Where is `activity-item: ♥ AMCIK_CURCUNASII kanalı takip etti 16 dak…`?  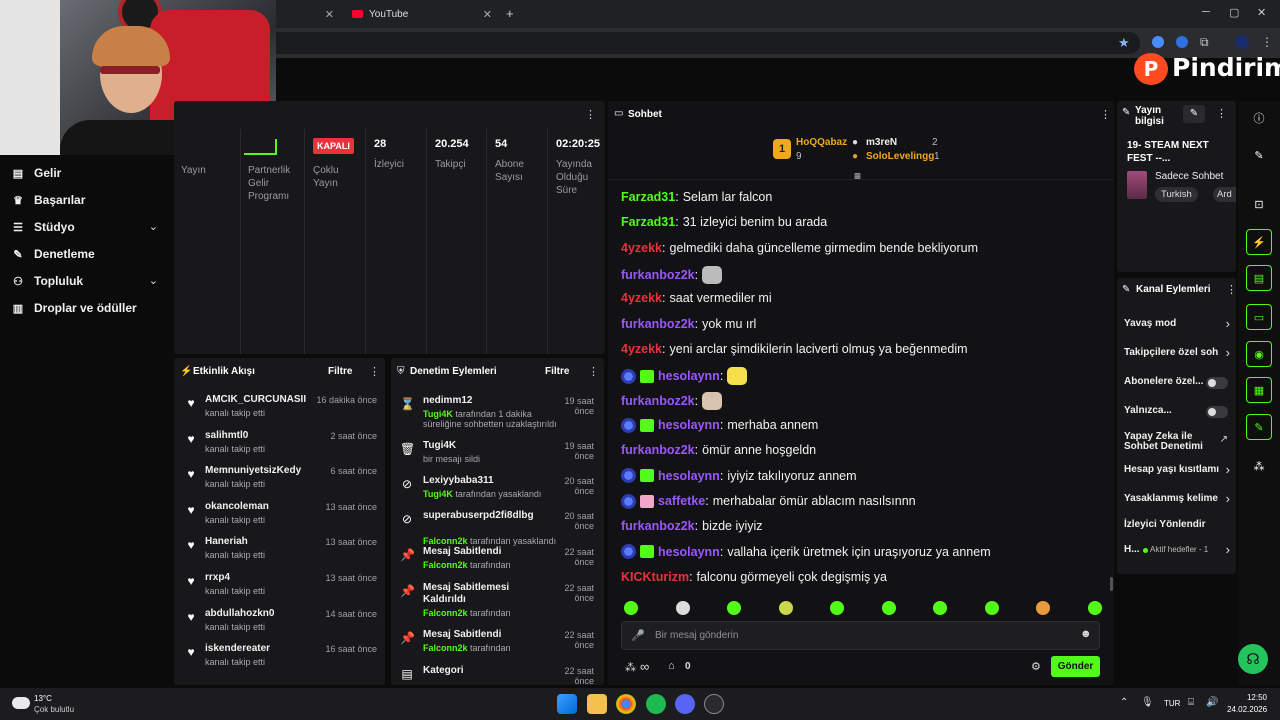
activity-item: ♥ AMCIK_CURCUNASII kanalı takip etti 16 dak… is located at coordinates (279, 410).